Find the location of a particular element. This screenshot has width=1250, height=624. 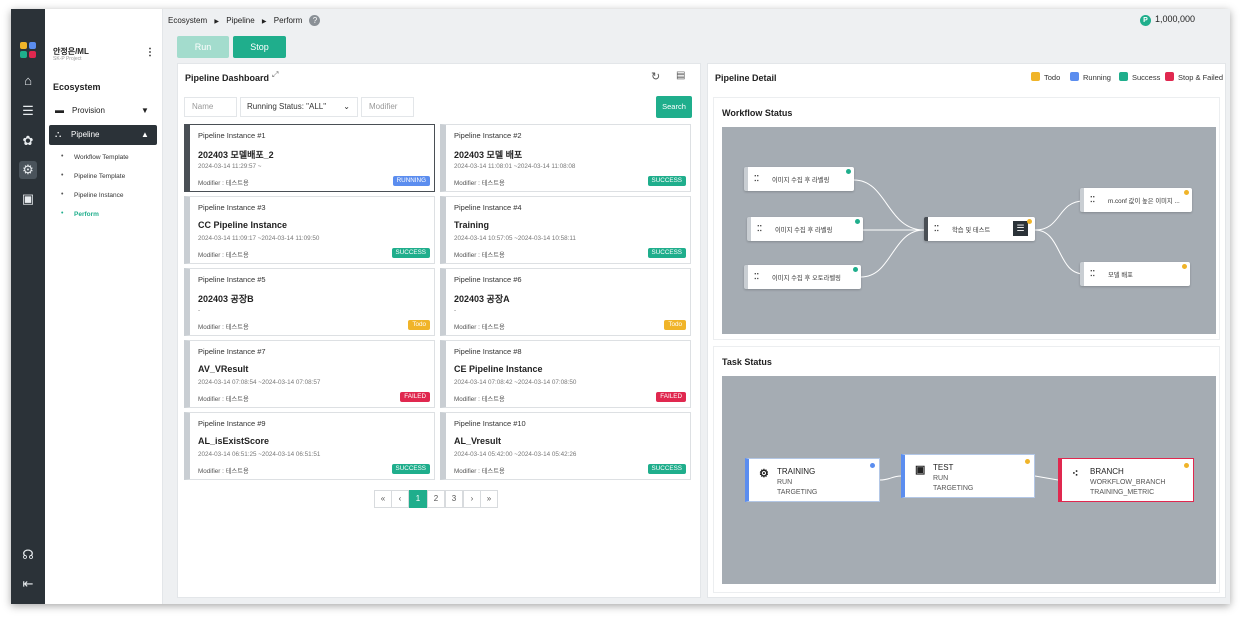

card-time: 2024-03-14 10:57:05 ~2024-03-14 10:58:11 is located at coordinates (515, 238).